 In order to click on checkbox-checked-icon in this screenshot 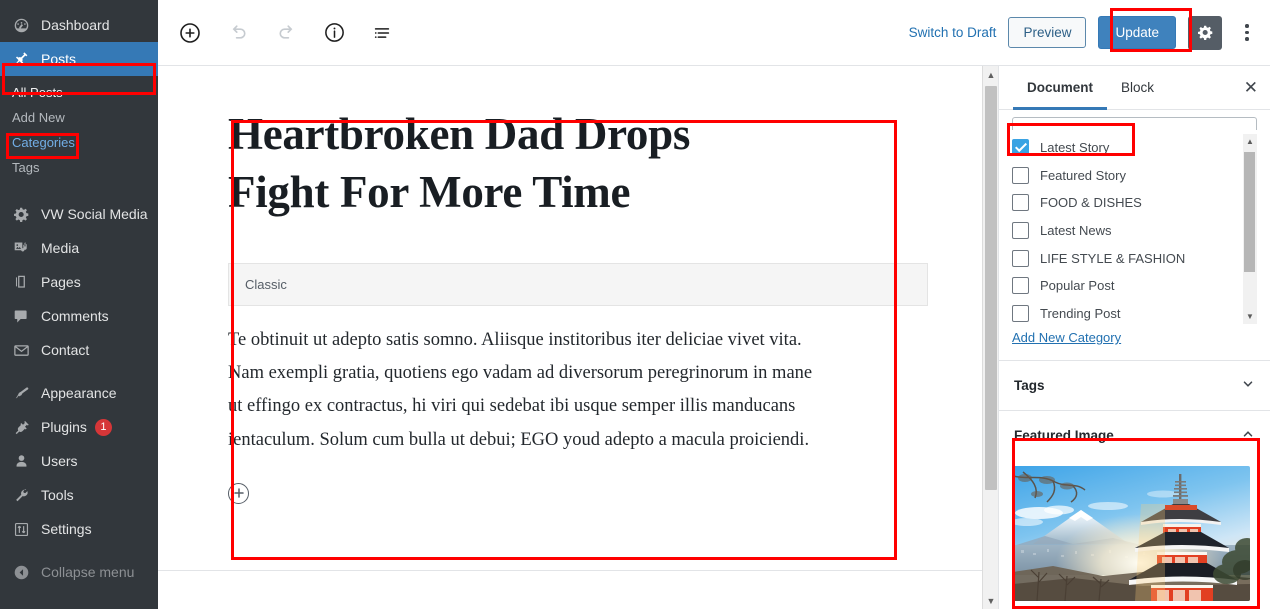, I will do `click(1020, 148)`.